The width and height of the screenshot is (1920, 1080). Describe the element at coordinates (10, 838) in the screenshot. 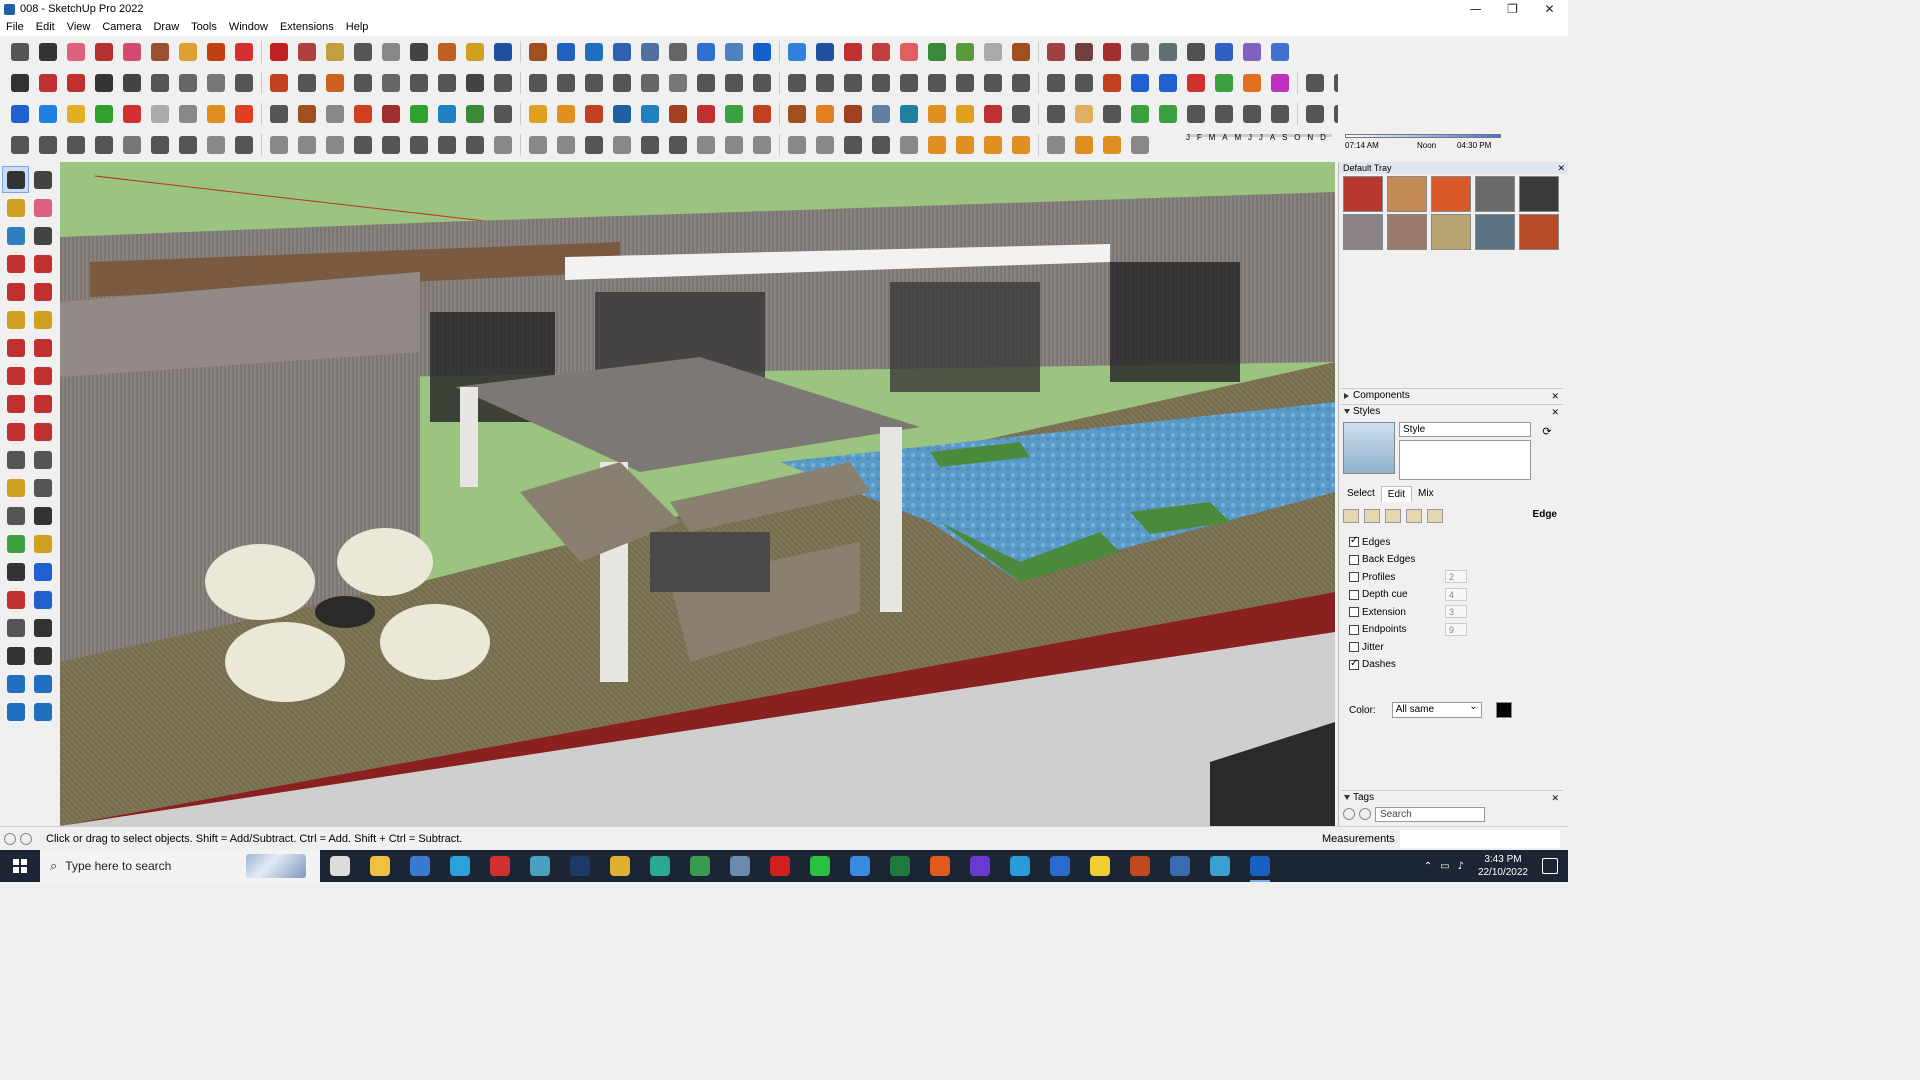

I see `geolocation-icon` at that location.